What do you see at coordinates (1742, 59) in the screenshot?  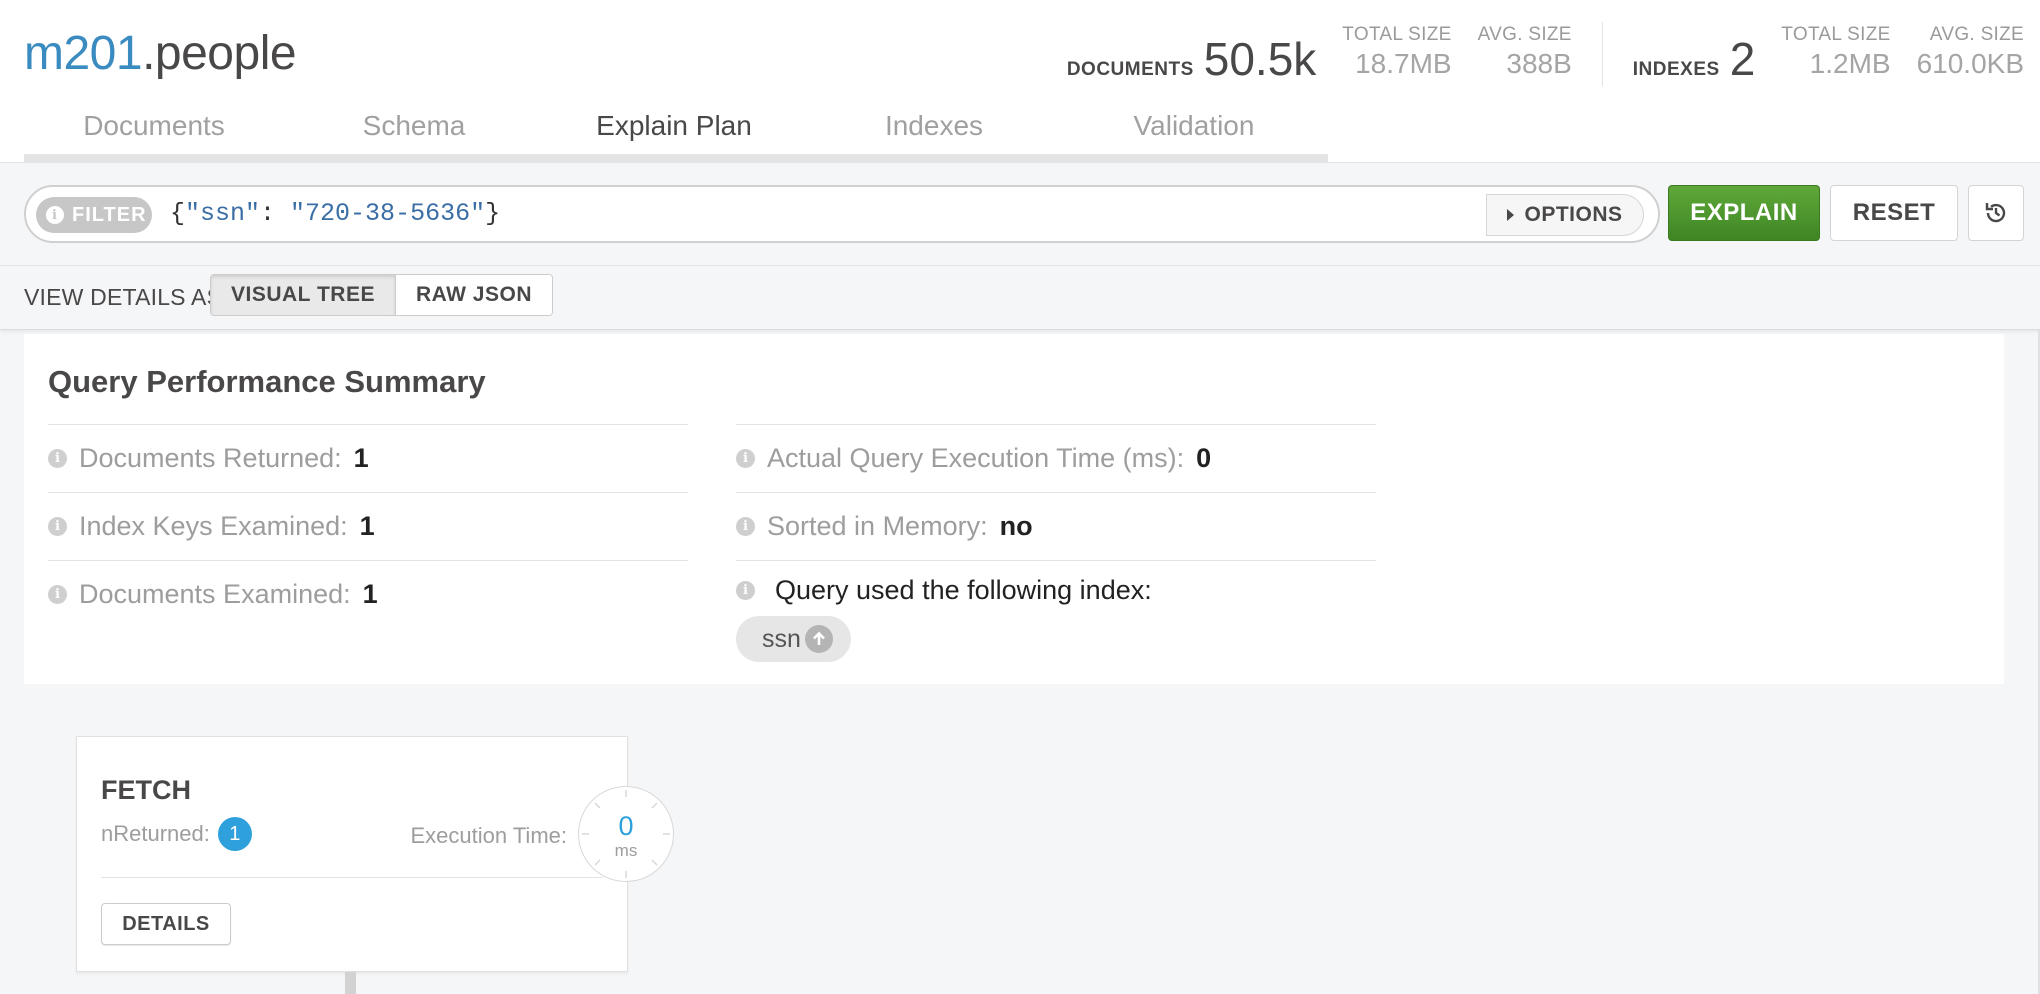 I see `indexes-count: 2` at bounding box center [1742, 59].